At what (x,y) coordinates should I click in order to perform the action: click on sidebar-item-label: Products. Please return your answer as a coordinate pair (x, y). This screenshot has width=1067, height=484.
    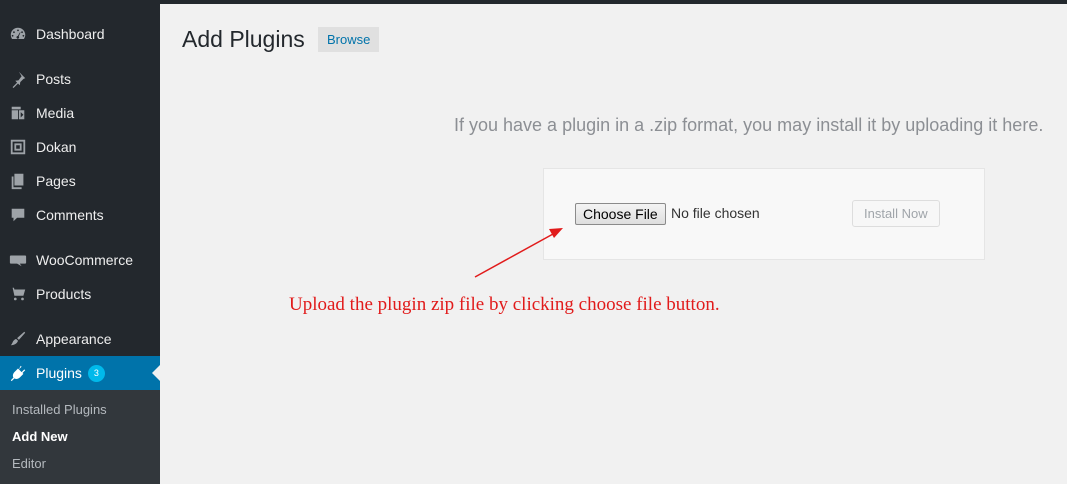
    Looking at the image, I should click on (64, 294).